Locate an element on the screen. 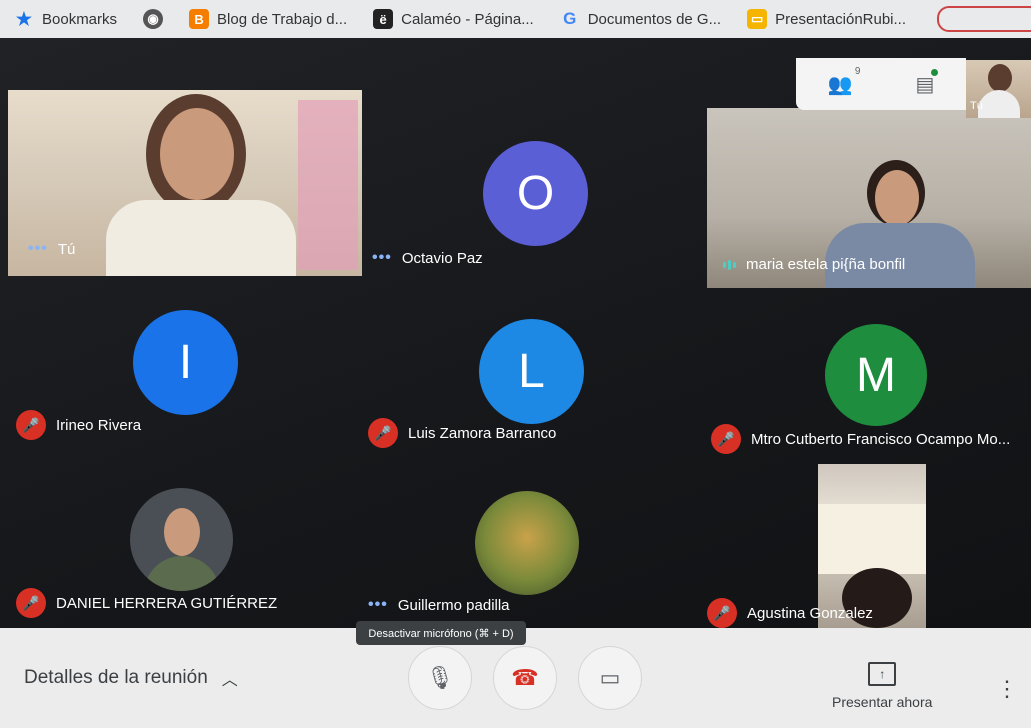 This screenshot has width=1031, height=728. blogger-icon: B is located at coordinates (199, 19).